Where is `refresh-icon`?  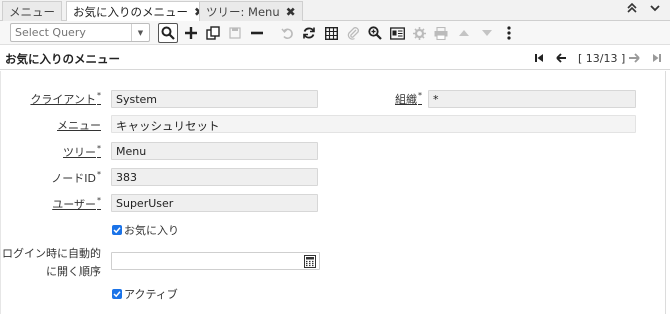
refresh-icon is located at coordinates (309, 33).